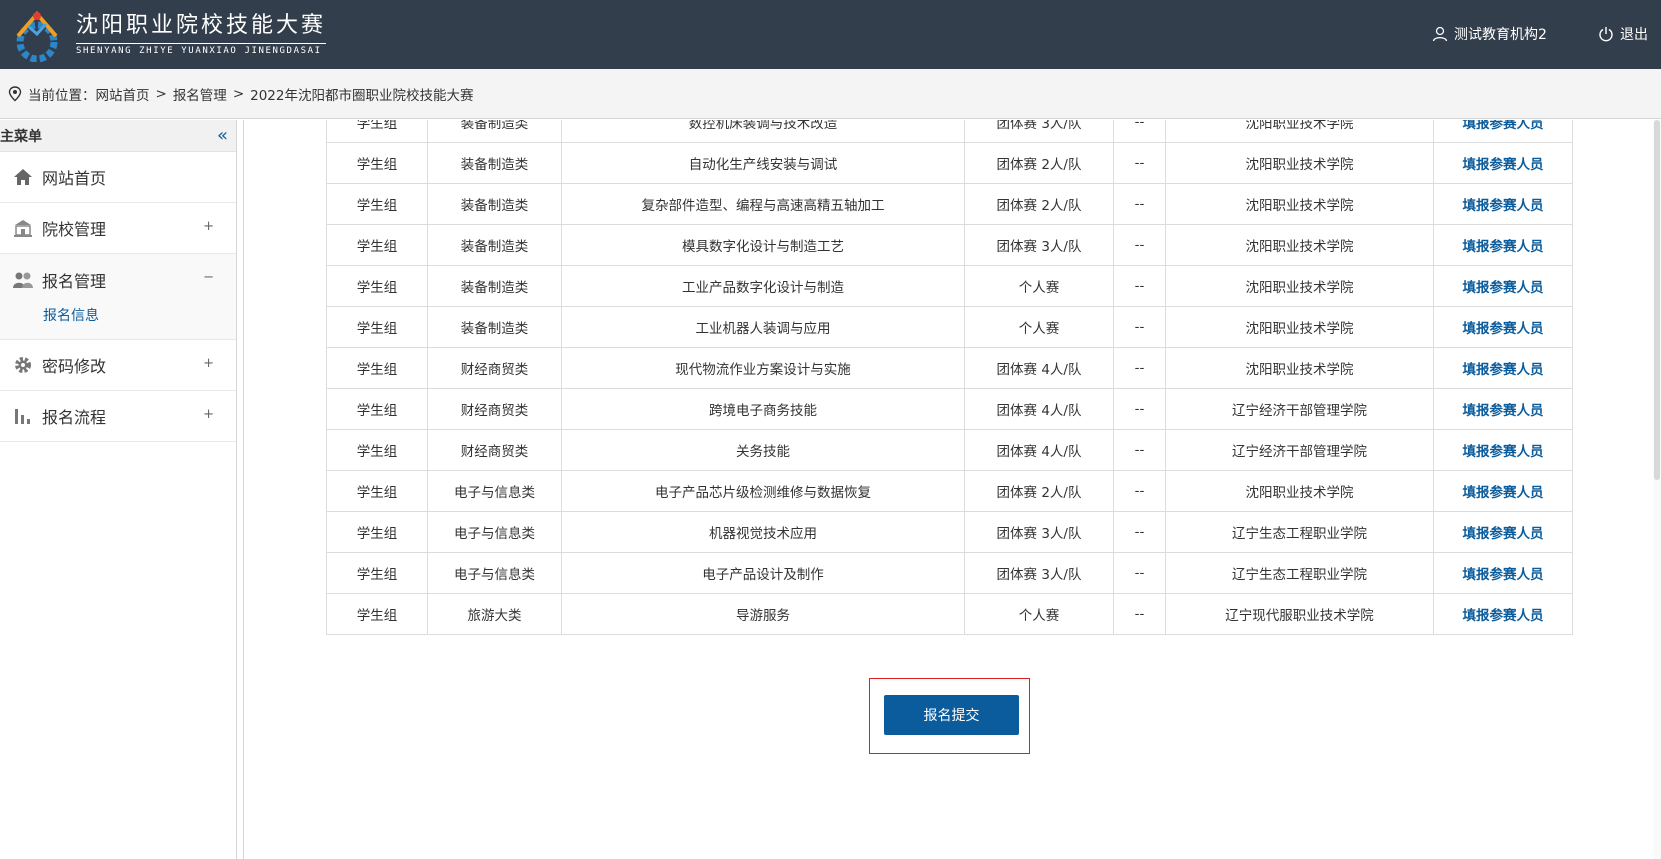  What do you see at coordinates (118, 416) in the screenshot?
I see `sidebar-item-registration-process: 报名流程 +` at bounding box center [118, 416].